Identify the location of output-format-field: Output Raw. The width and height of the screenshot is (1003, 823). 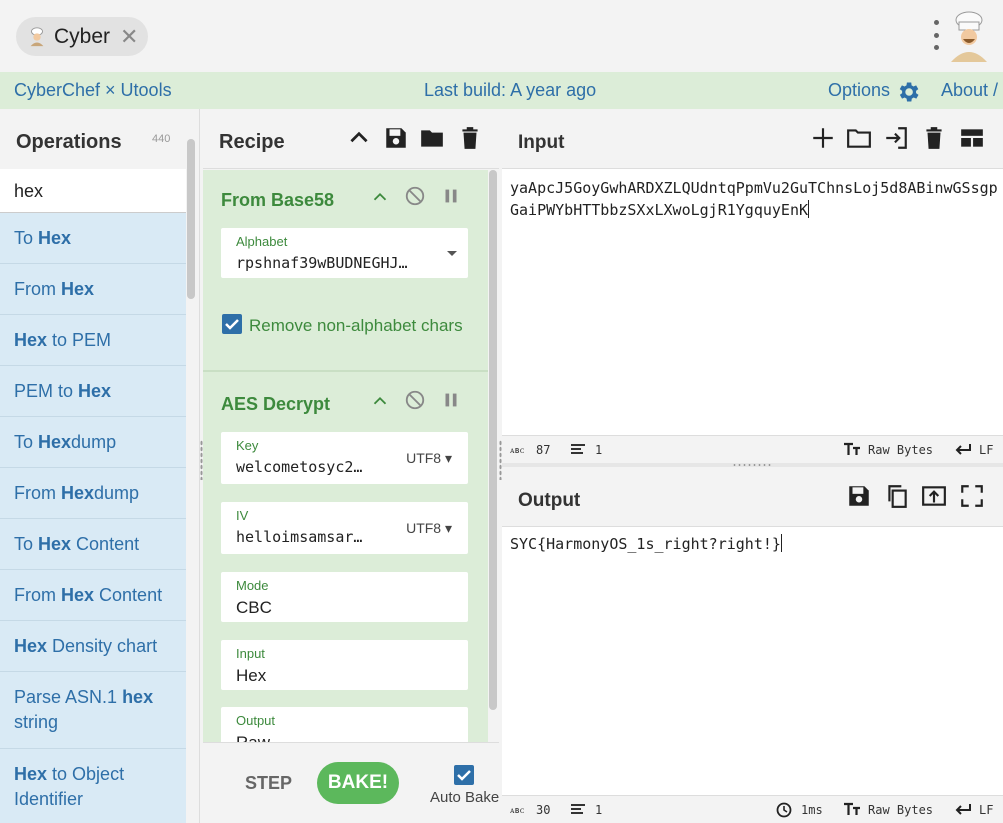
(344, 724).